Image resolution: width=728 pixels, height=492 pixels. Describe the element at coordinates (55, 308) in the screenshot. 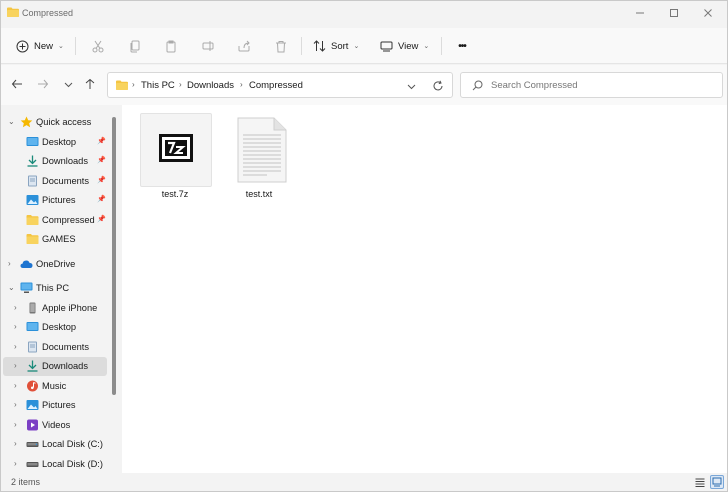

I see `nav-item-apple-iphone: › Apple iPhone` at that location.